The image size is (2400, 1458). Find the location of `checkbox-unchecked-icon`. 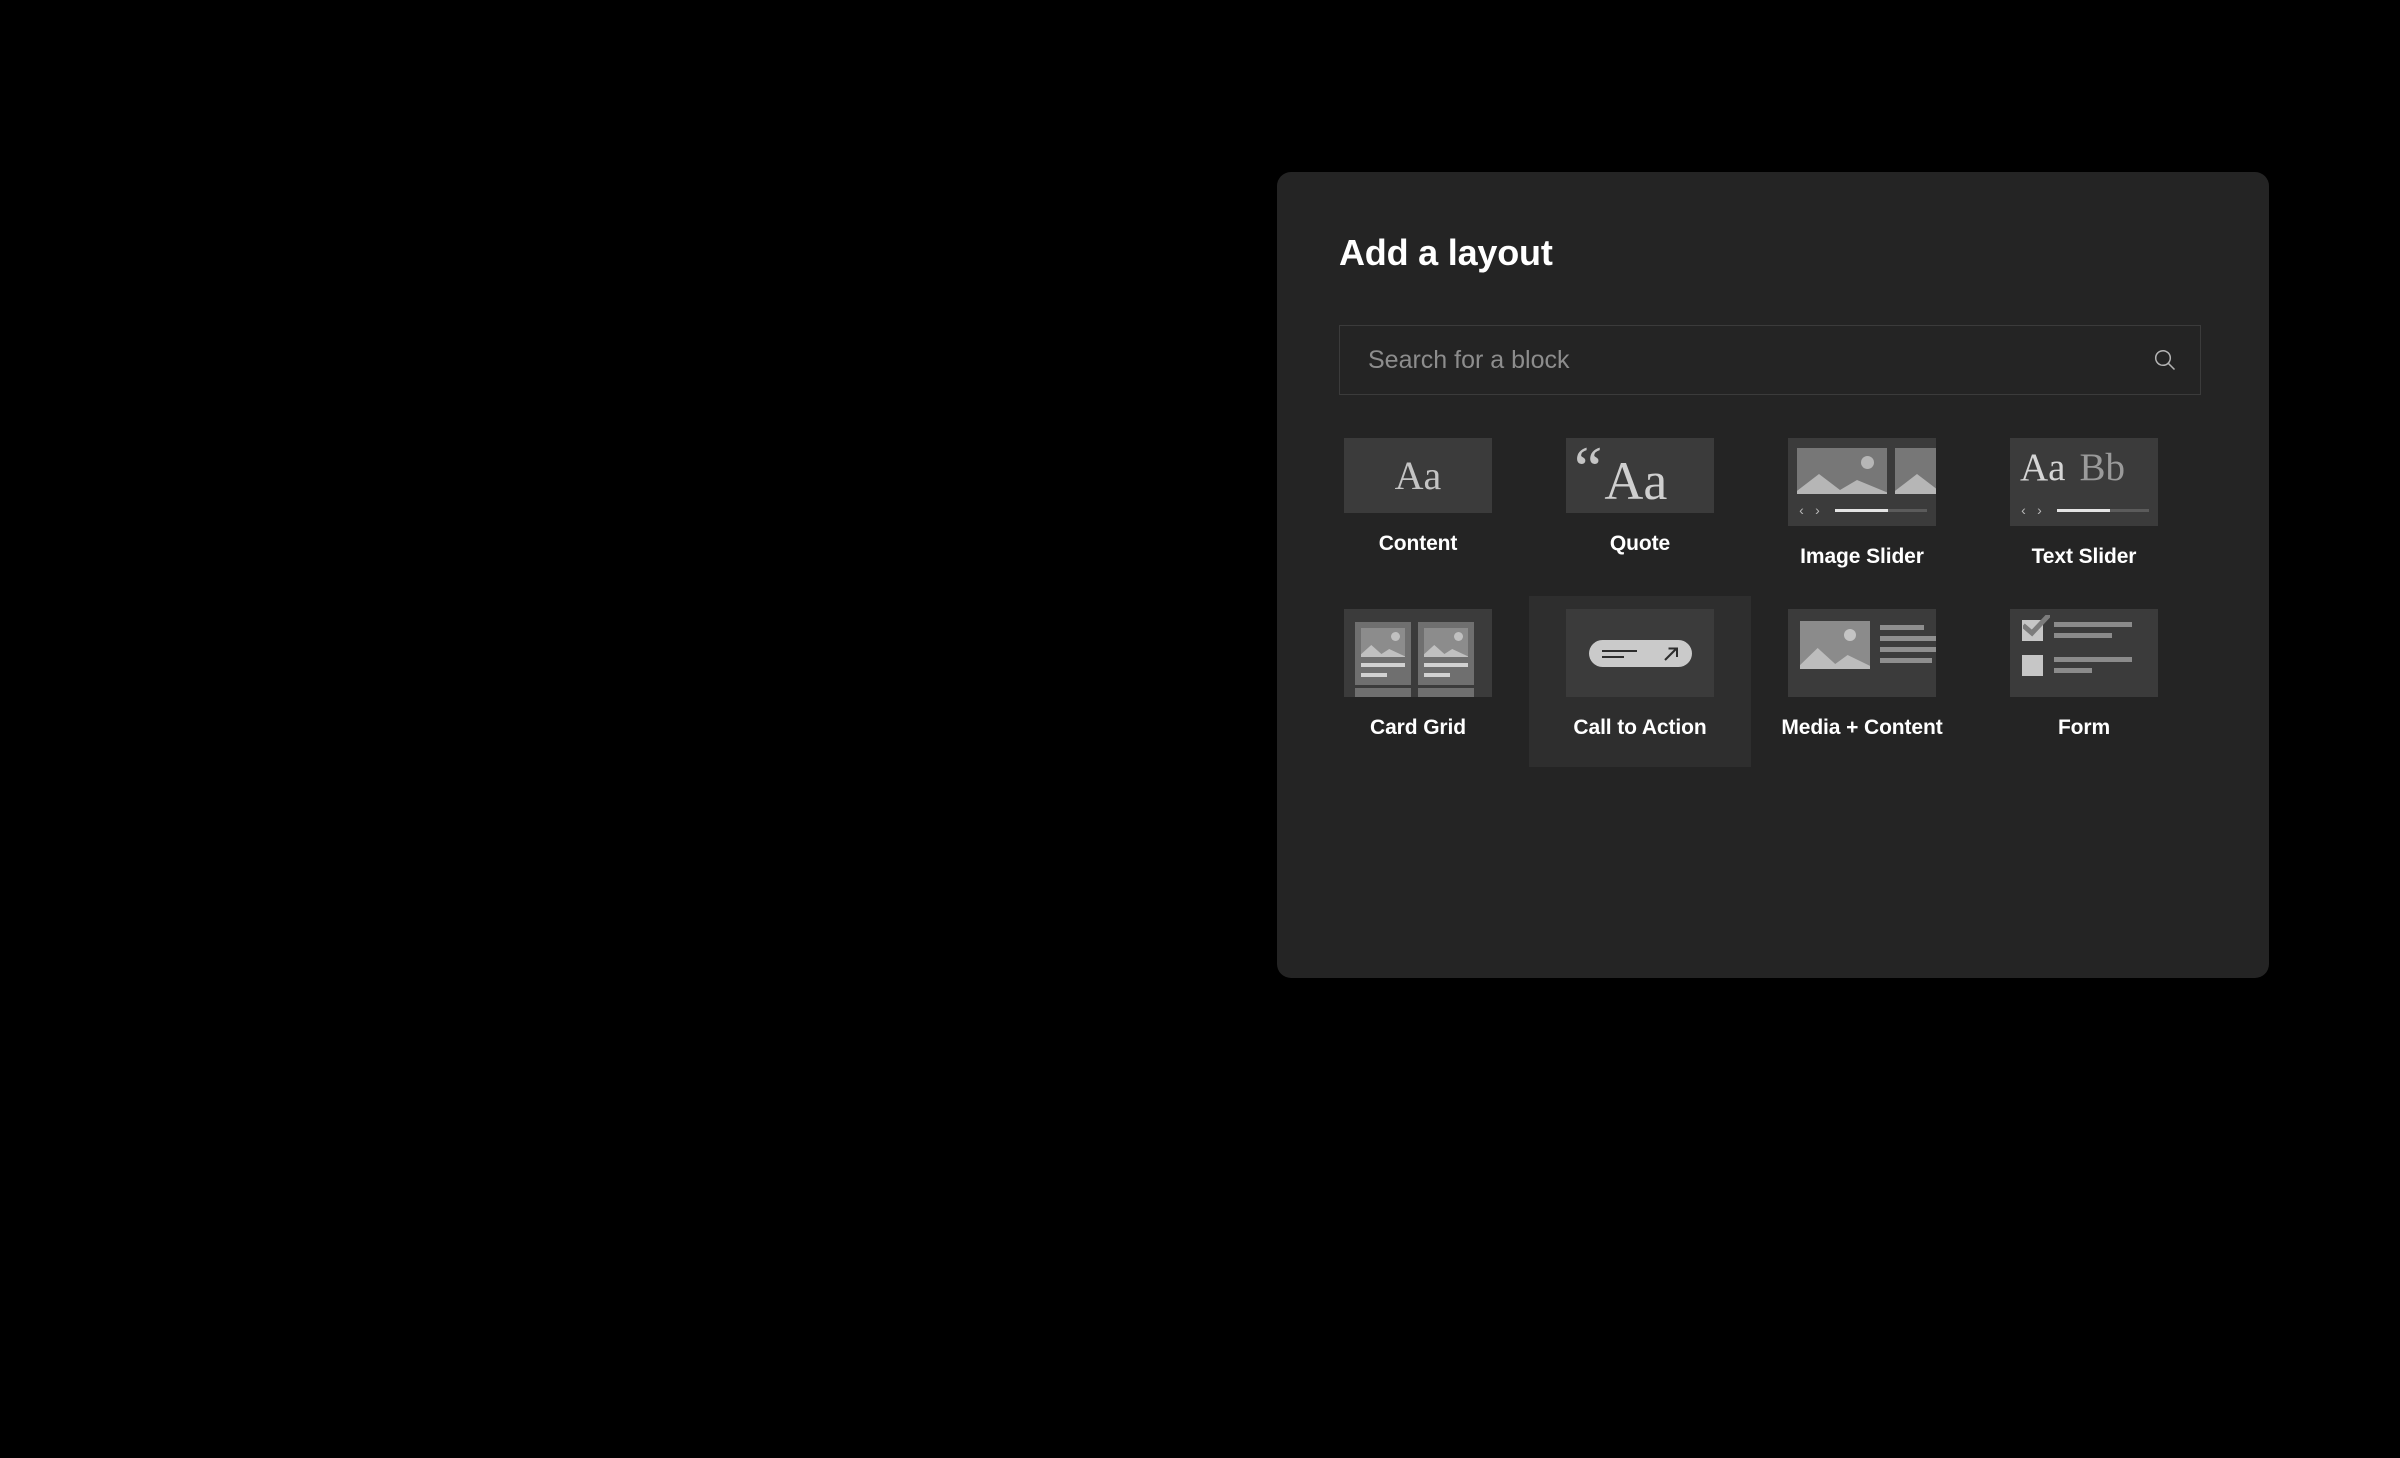

checkbox-unchecked-icon is located at coordinates (2032, 665).